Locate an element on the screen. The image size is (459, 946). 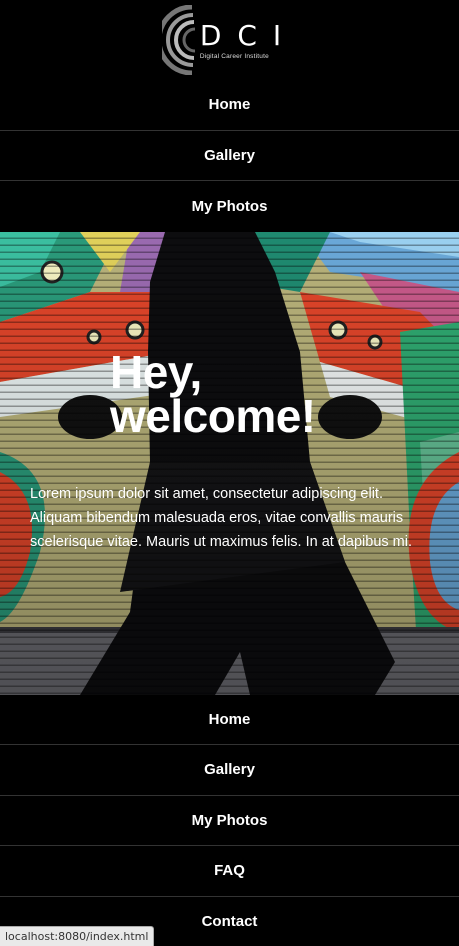
footer-nav-item-home: Home is located at coordinates (229, 720).